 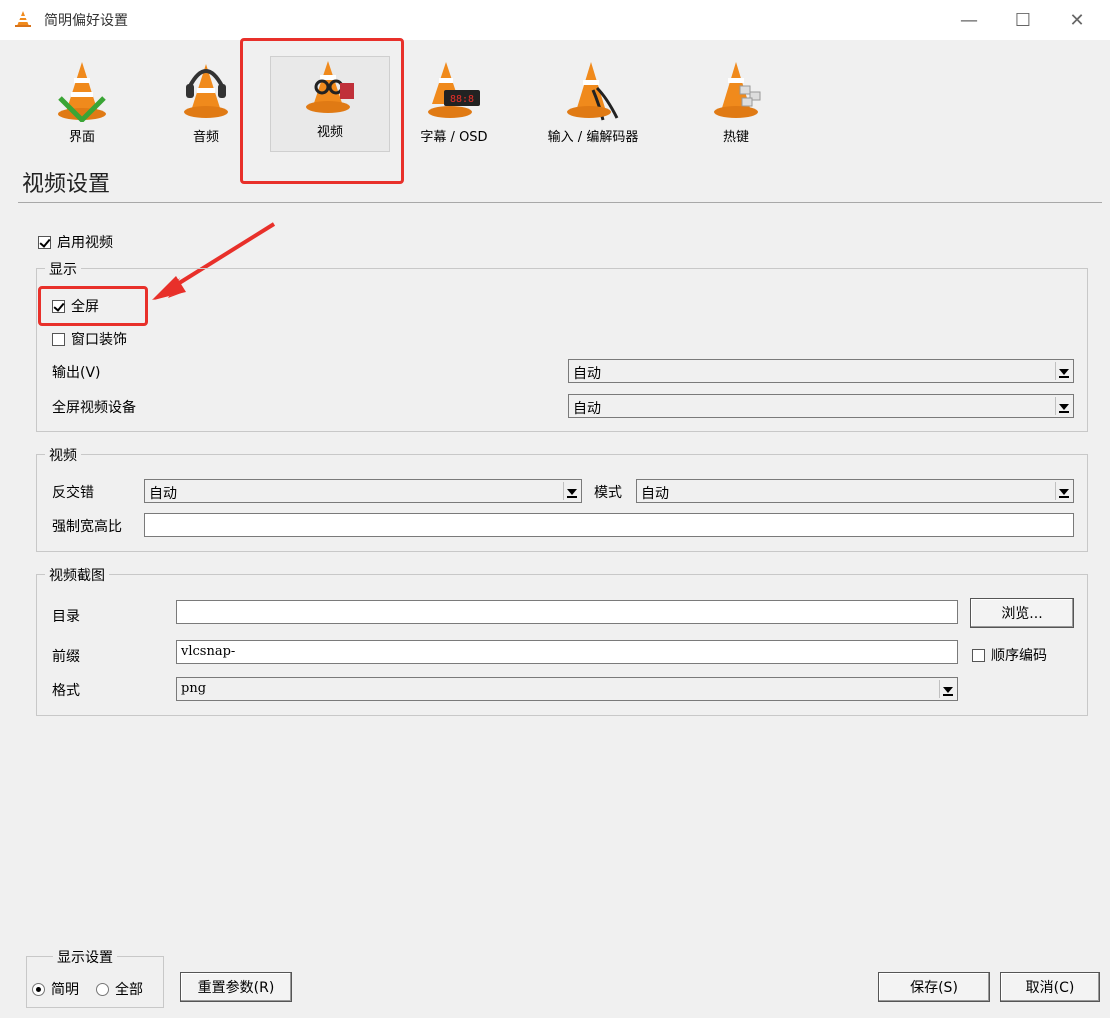 What do you see at coordinates (934, 987) in the screenshot?
I see `save-button: 保存(S)` at bounding box center [934, 987].